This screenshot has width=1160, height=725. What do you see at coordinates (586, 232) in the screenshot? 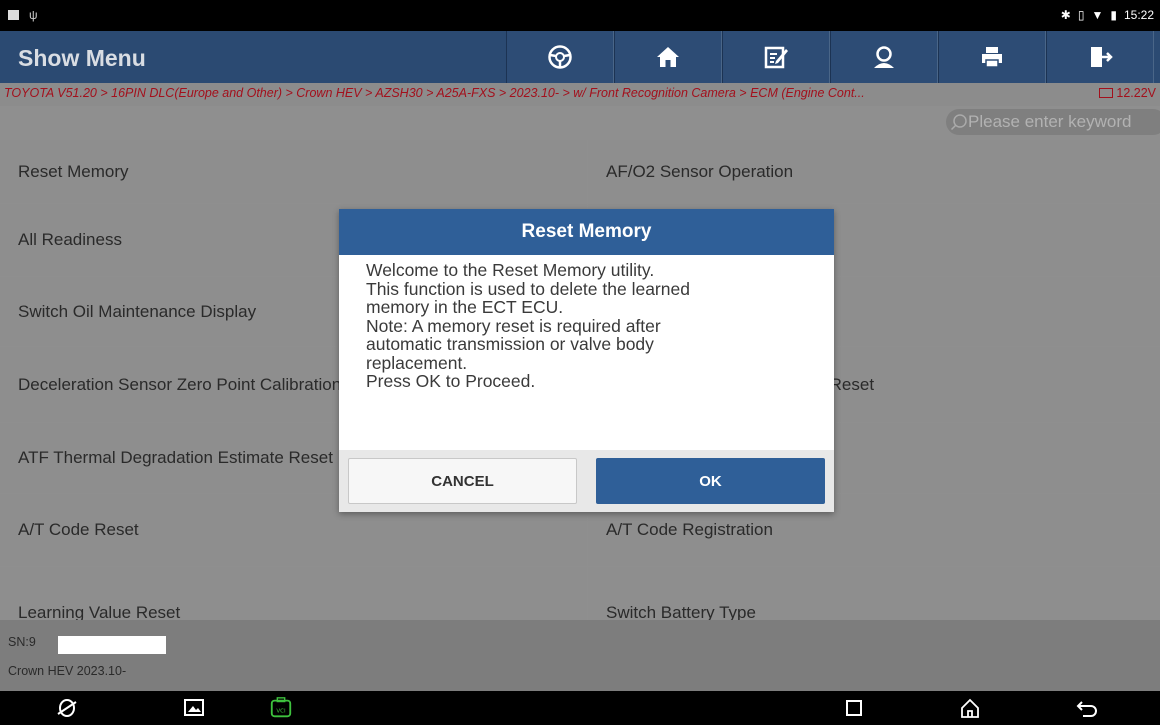
I see `dialog-title: Reset Memory` at bounding box center [586, 232].